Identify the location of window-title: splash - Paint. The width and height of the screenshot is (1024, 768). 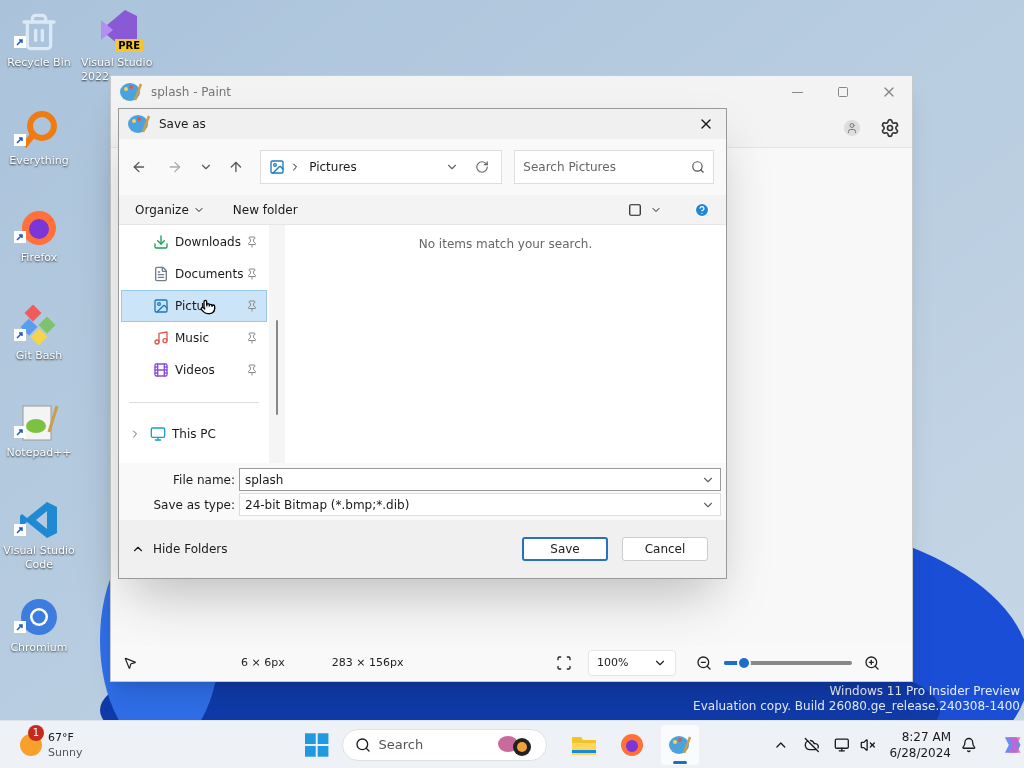
(191, 92).